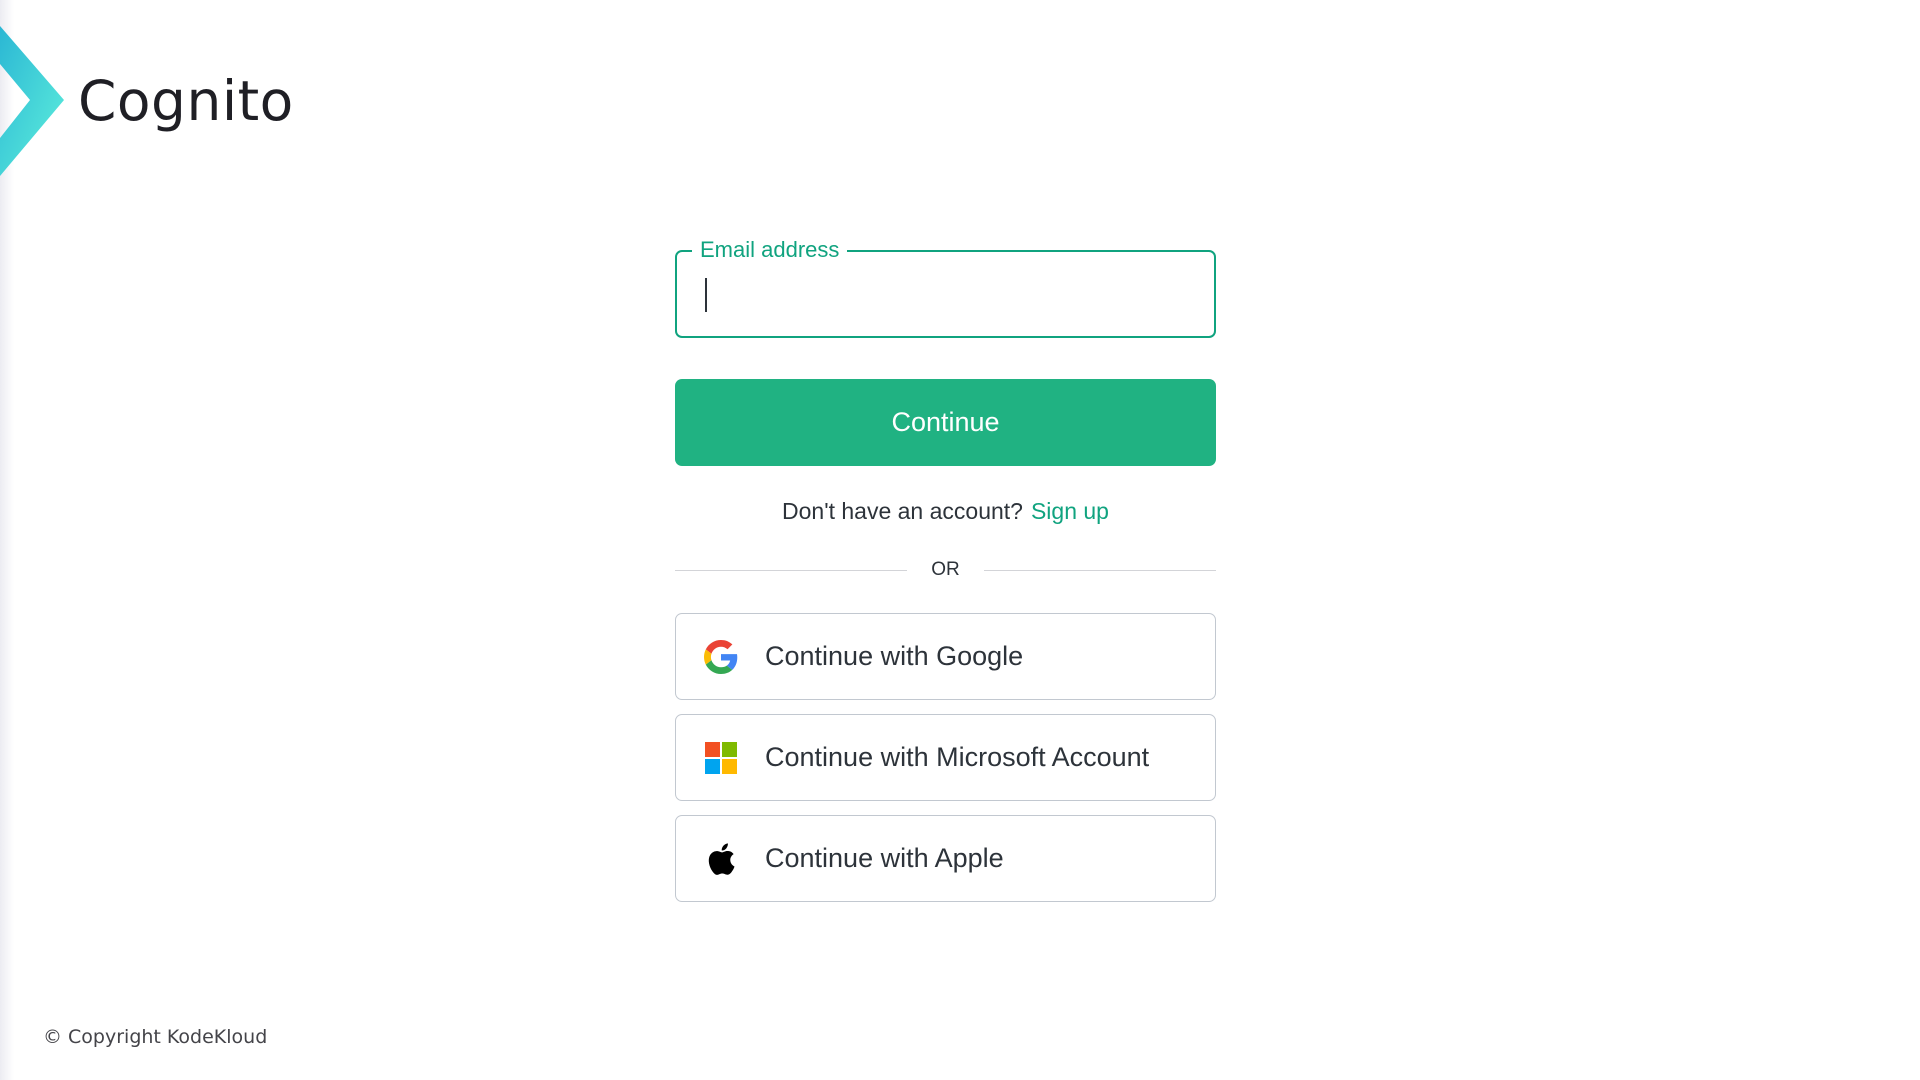 This screenshot has height=1080, width=1920. I want to click on continue-with-google-button: Continue with Google, so click(945, 656).